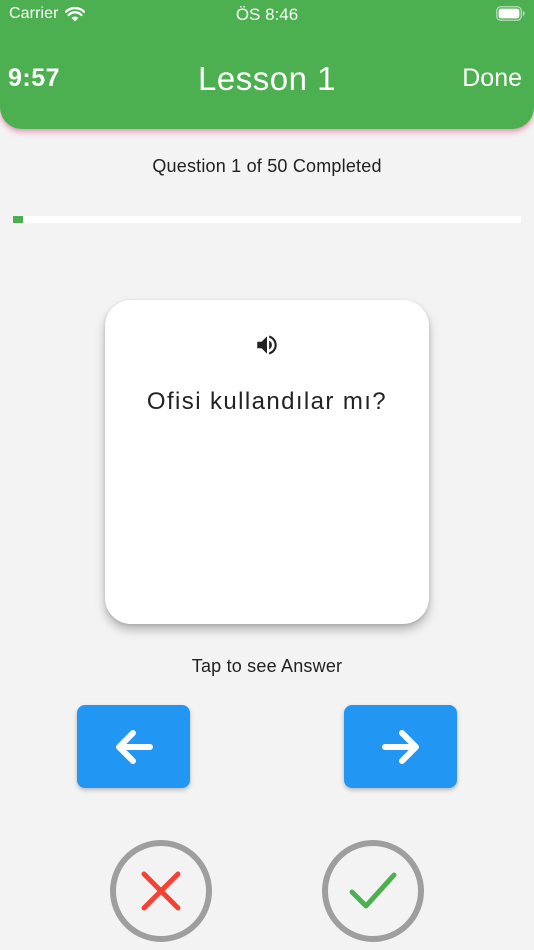  What do you see at coordinates (267, 401) in the screenshot?
I see `question-text: Ofisi kullandılar mı?` at bounding box center [267, 401].